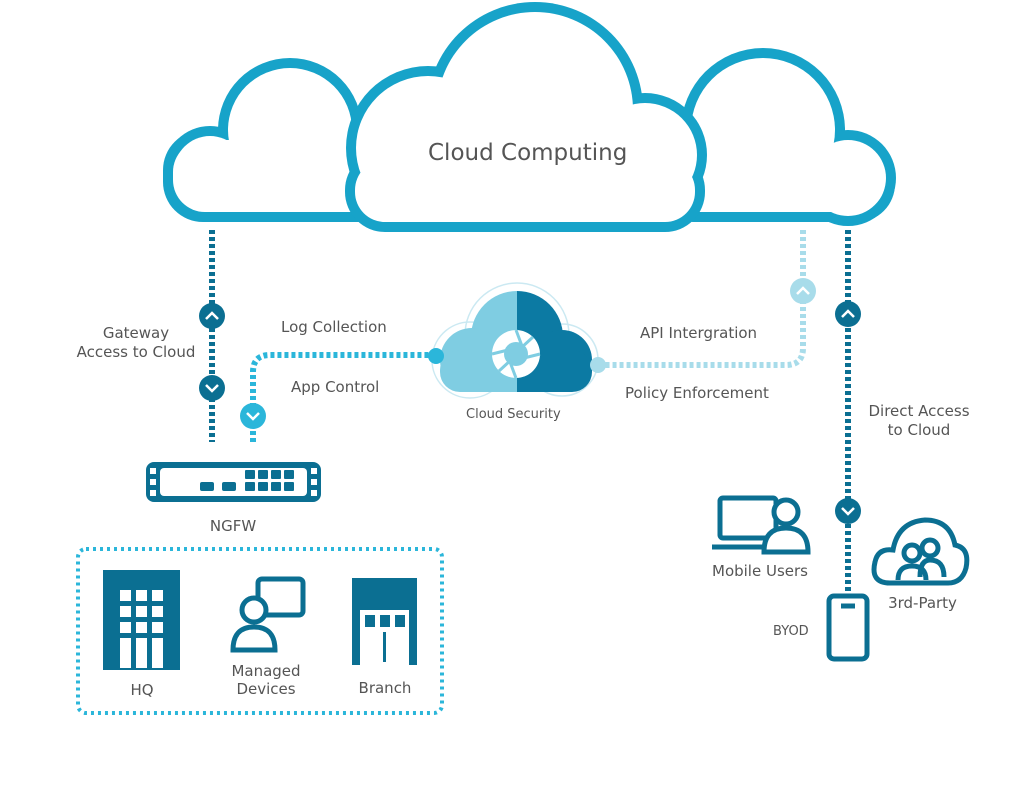 The height and width of the screenshot is (791, 1024). What do you see at coordinates (513, 414) in the screenshot?
I see `cloud-security-label: Cloud Security` at bounding box center [513, 414].